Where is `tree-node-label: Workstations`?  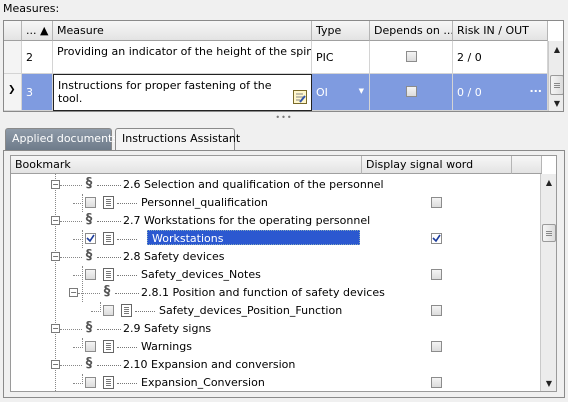
tree-node-label: Workstations is located at coordinates (188, 238).